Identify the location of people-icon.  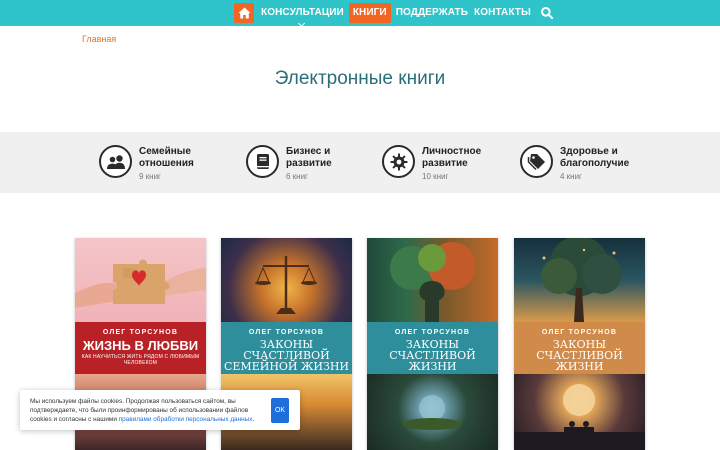
(115, 161).